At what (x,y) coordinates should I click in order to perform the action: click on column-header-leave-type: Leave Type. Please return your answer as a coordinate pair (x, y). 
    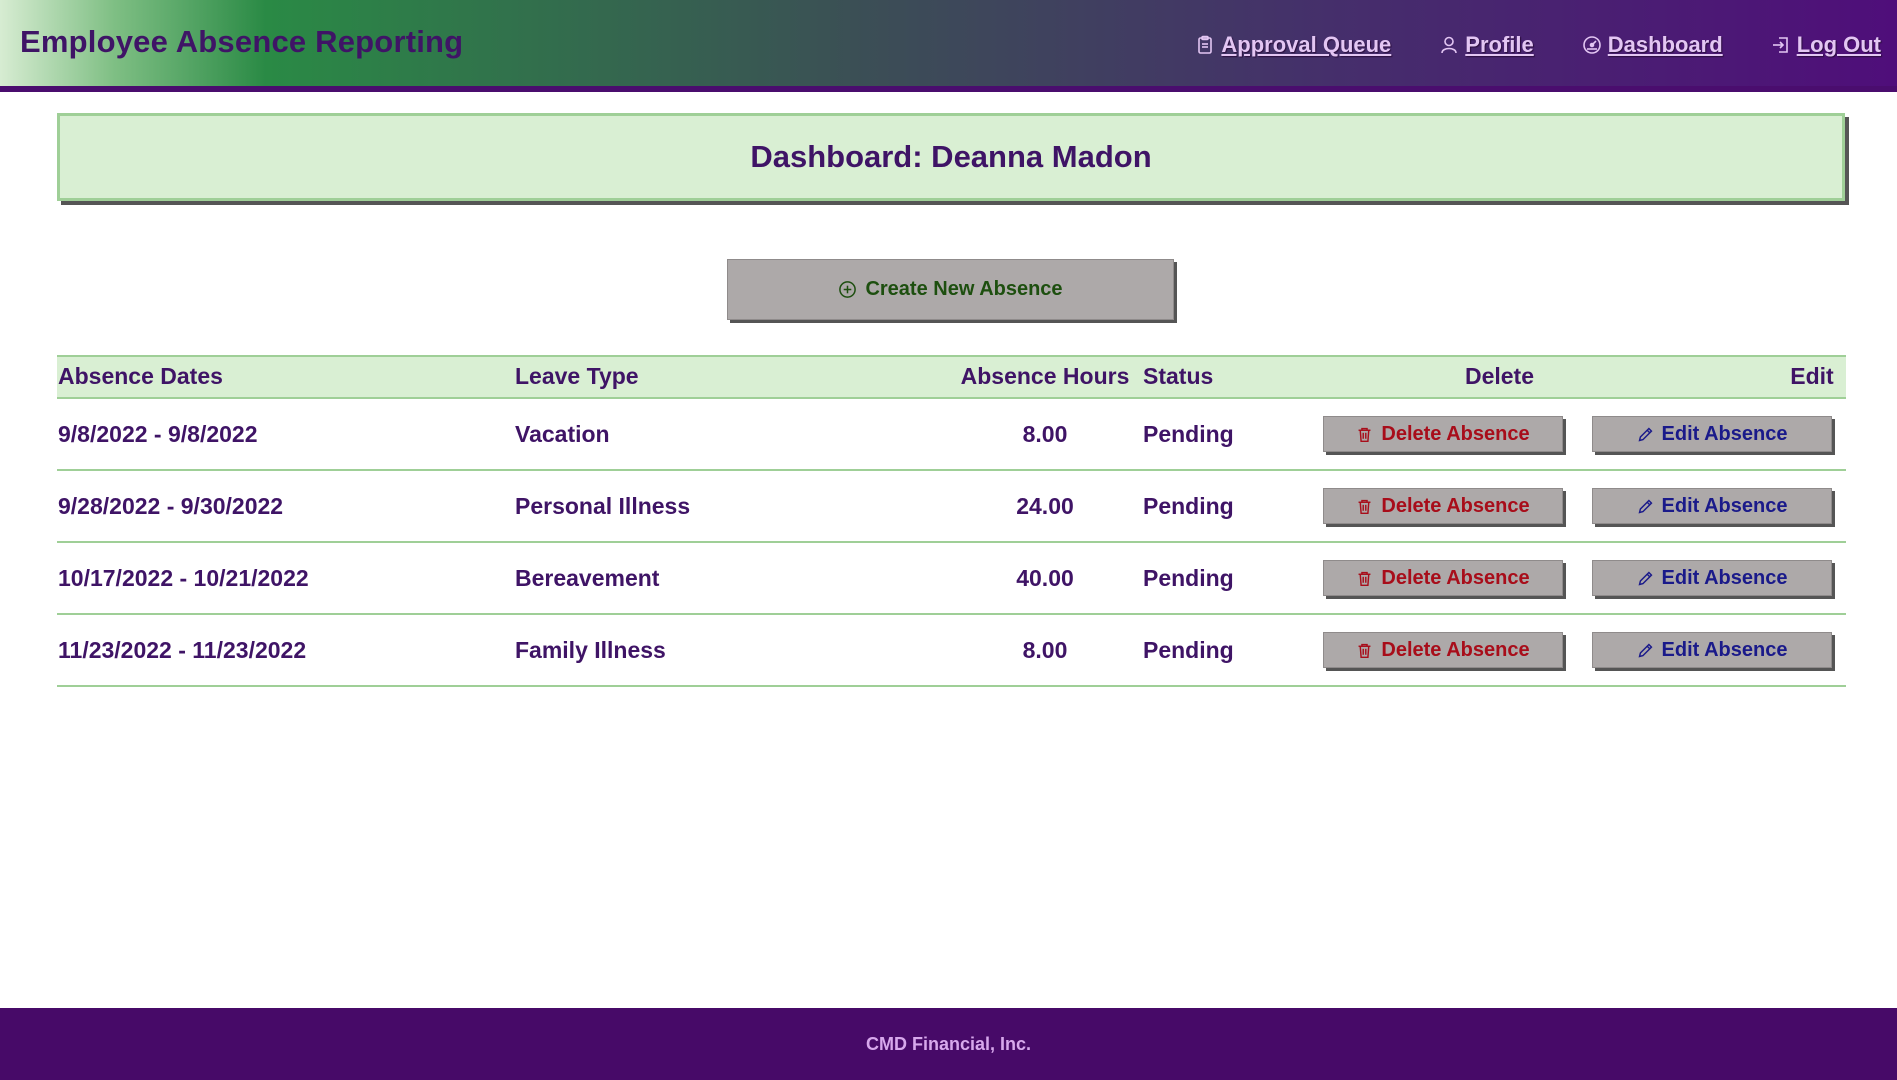
    Looking at the image, I should click on (577, 376).